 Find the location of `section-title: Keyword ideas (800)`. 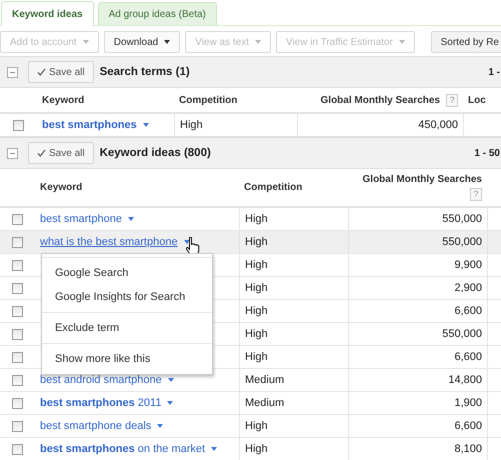

section-title: Keyword ideas (800) is located at coordinates (155, 153).